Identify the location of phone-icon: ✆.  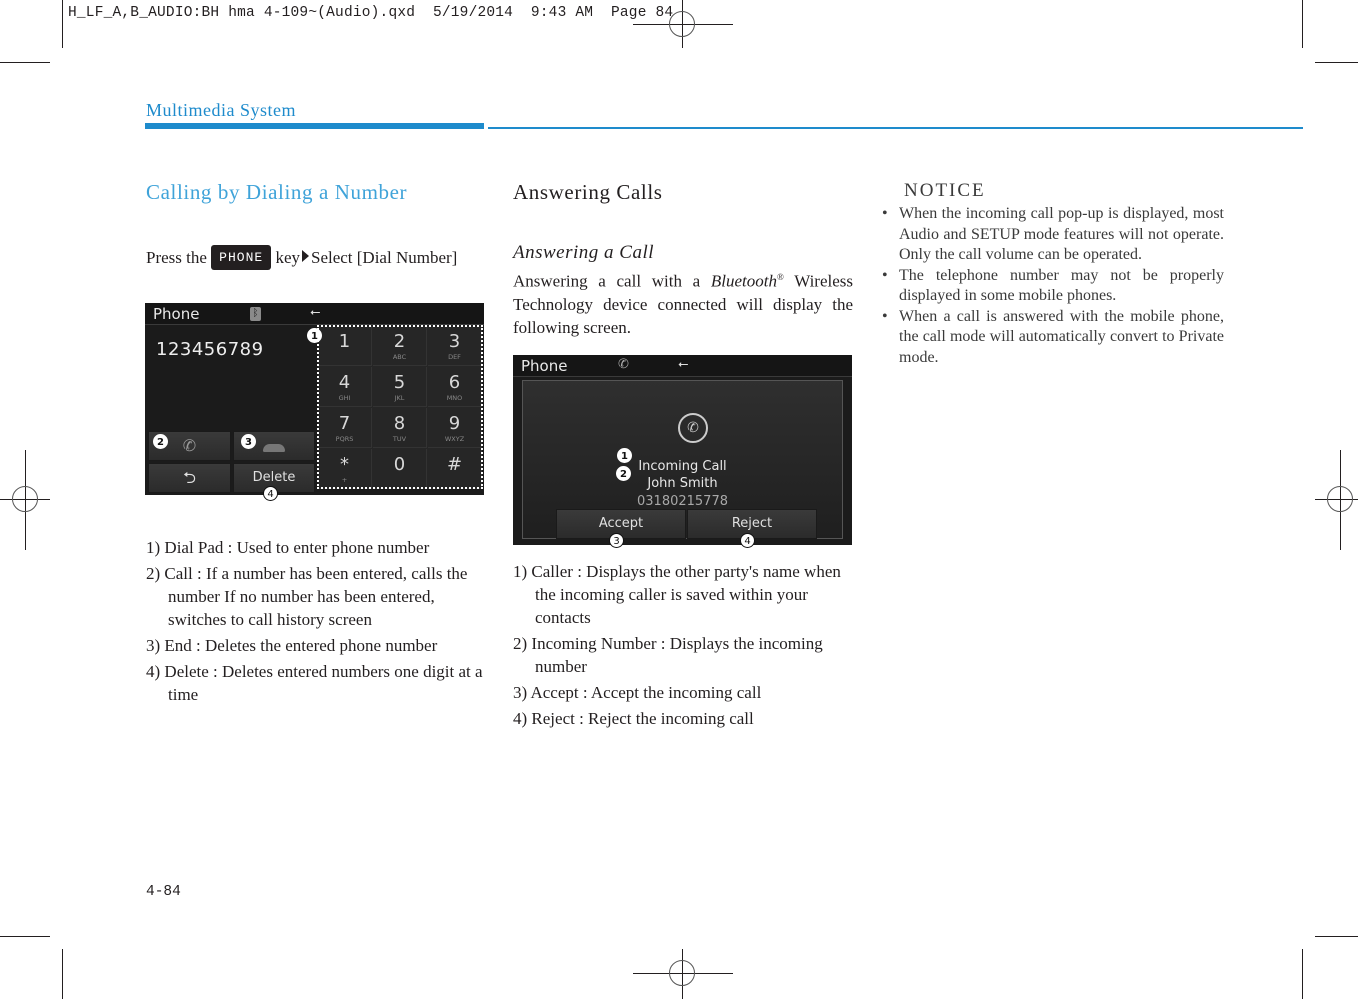
(693, 428).